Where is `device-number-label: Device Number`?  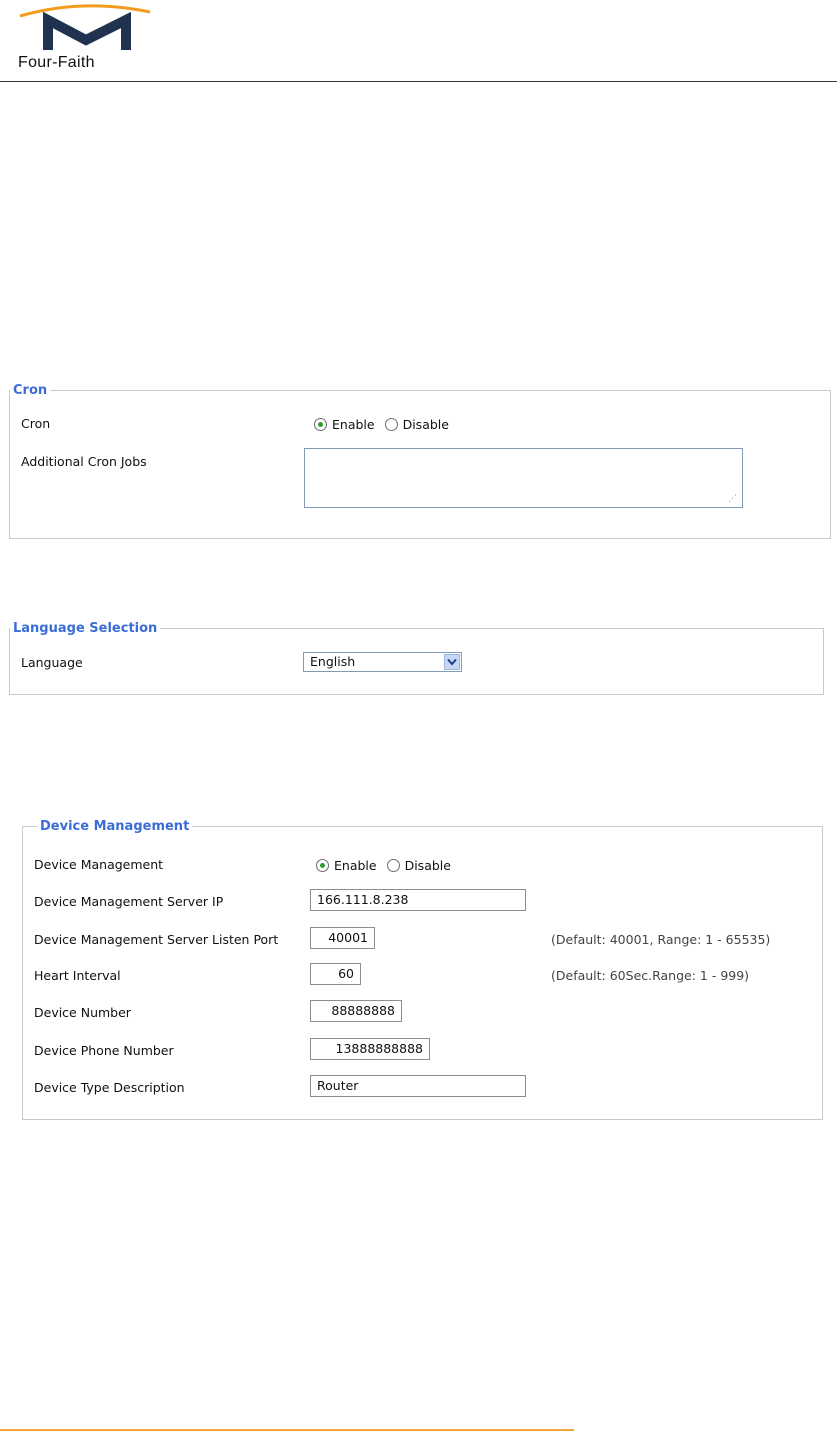 device-number-label: Device Number is located at coordinates (82, 1012).